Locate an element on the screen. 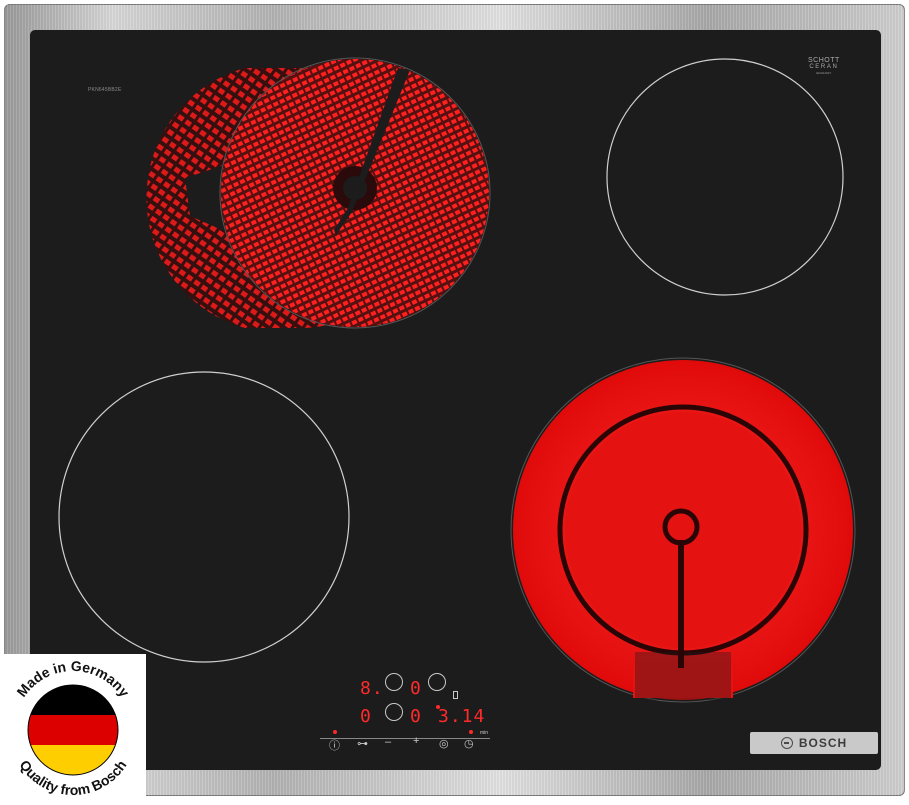 The image size is (909, 805). display-zone-2: 0 is located at coordinates (416, 688).